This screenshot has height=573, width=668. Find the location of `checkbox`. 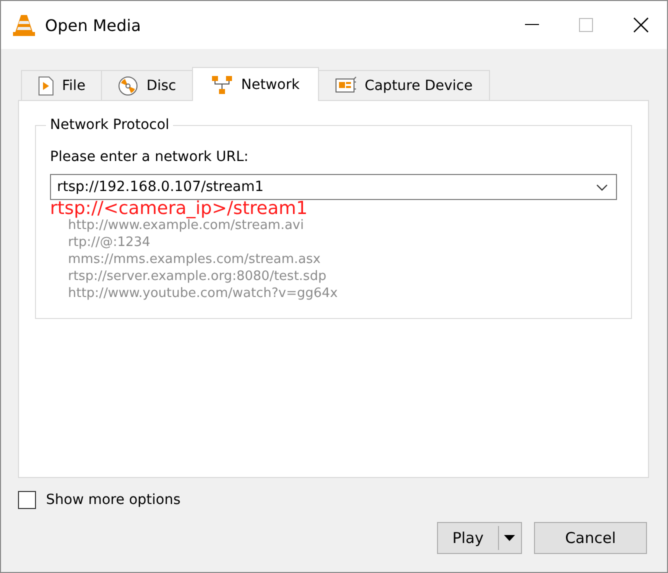

checkbox is located at coordinates (27, 500).